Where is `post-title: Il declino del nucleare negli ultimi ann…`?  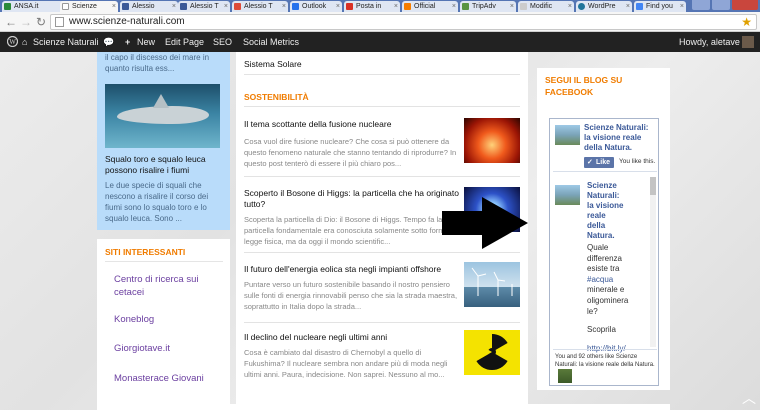
post-title: Il declino del nucleare negli ultimi ann… is located at coordinates (351, 337).